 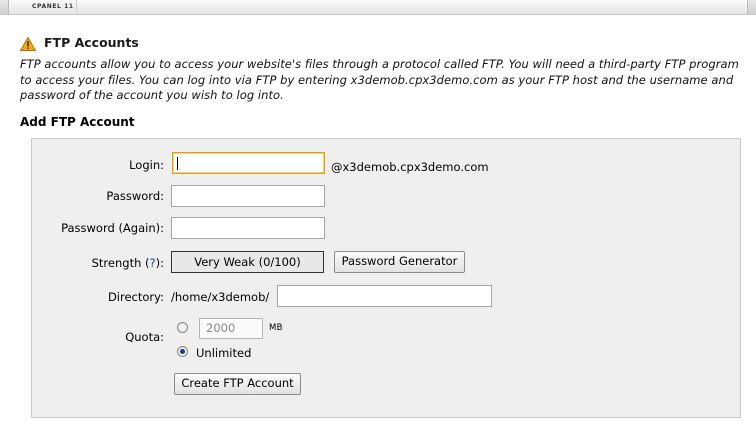 I want to click on create-ftp-account-button: Create FTP Account, so click(x=237, y=384).